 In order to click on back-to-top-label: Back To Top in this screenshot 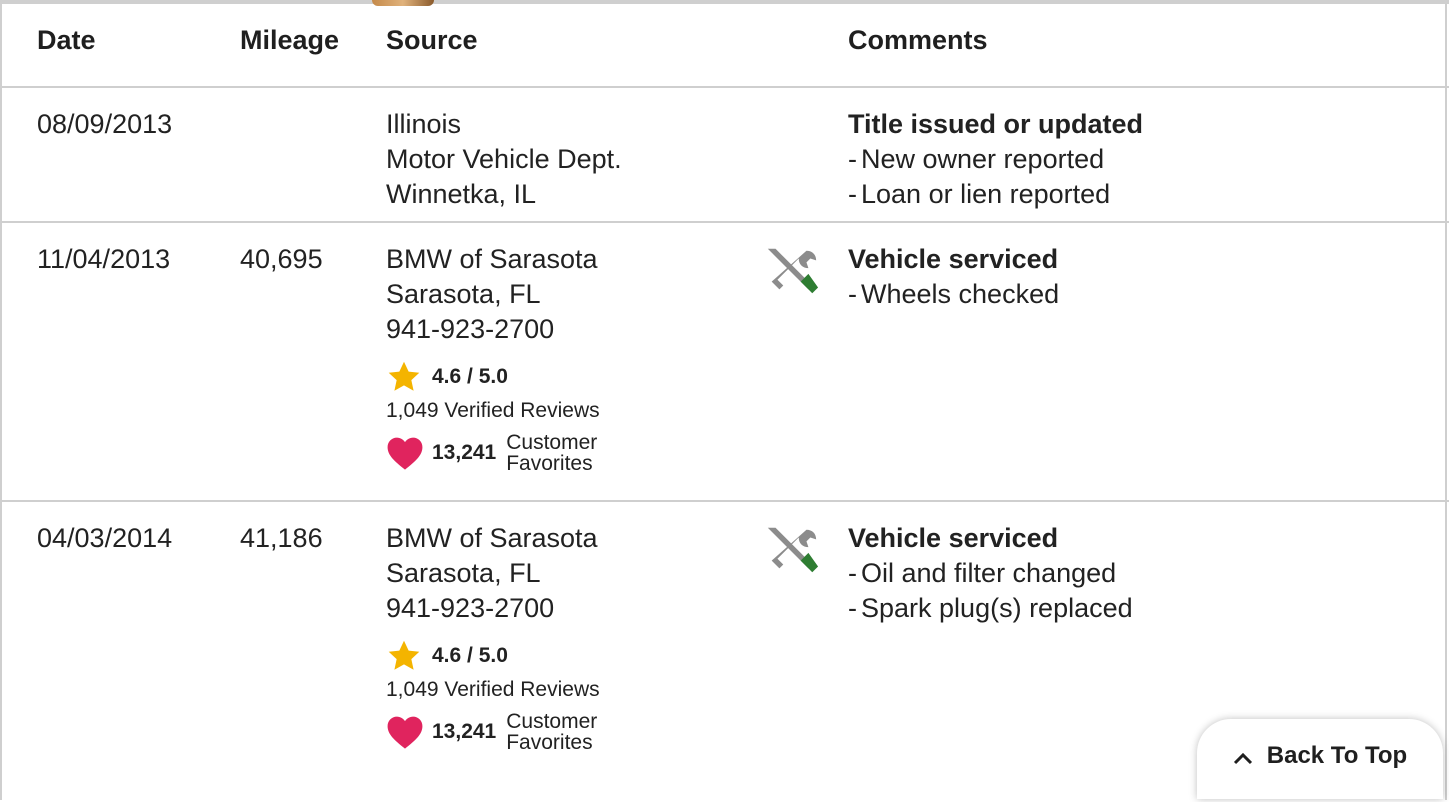, I will do `click(1337, 755)`.